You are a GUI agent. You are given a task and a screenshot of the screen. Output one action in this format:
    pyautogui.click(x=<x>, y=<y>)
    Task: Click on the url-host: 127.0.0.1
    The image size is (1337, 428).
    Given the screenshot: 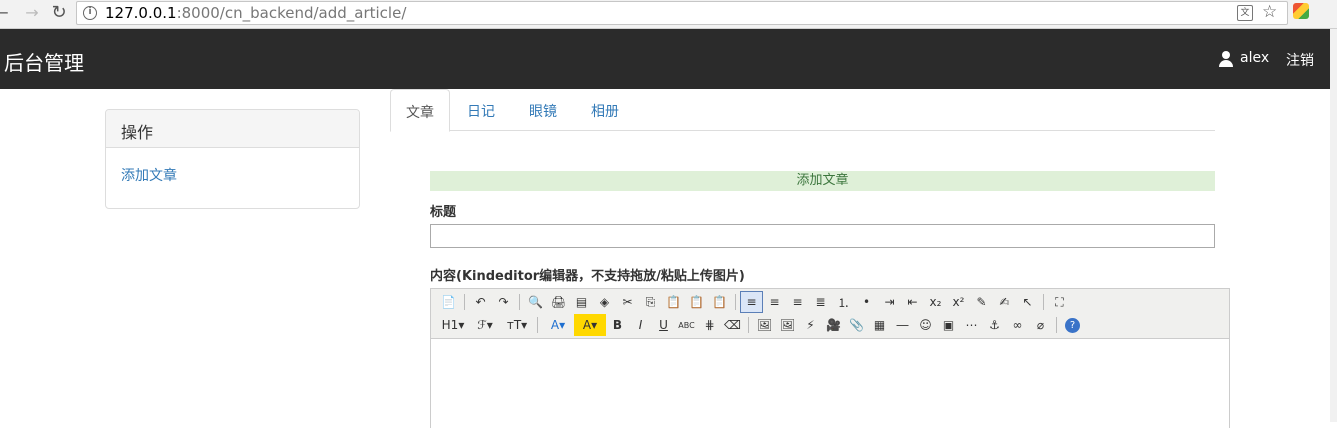 What is the action you would take?
    pyautogui.click(x=141, y=13)
    